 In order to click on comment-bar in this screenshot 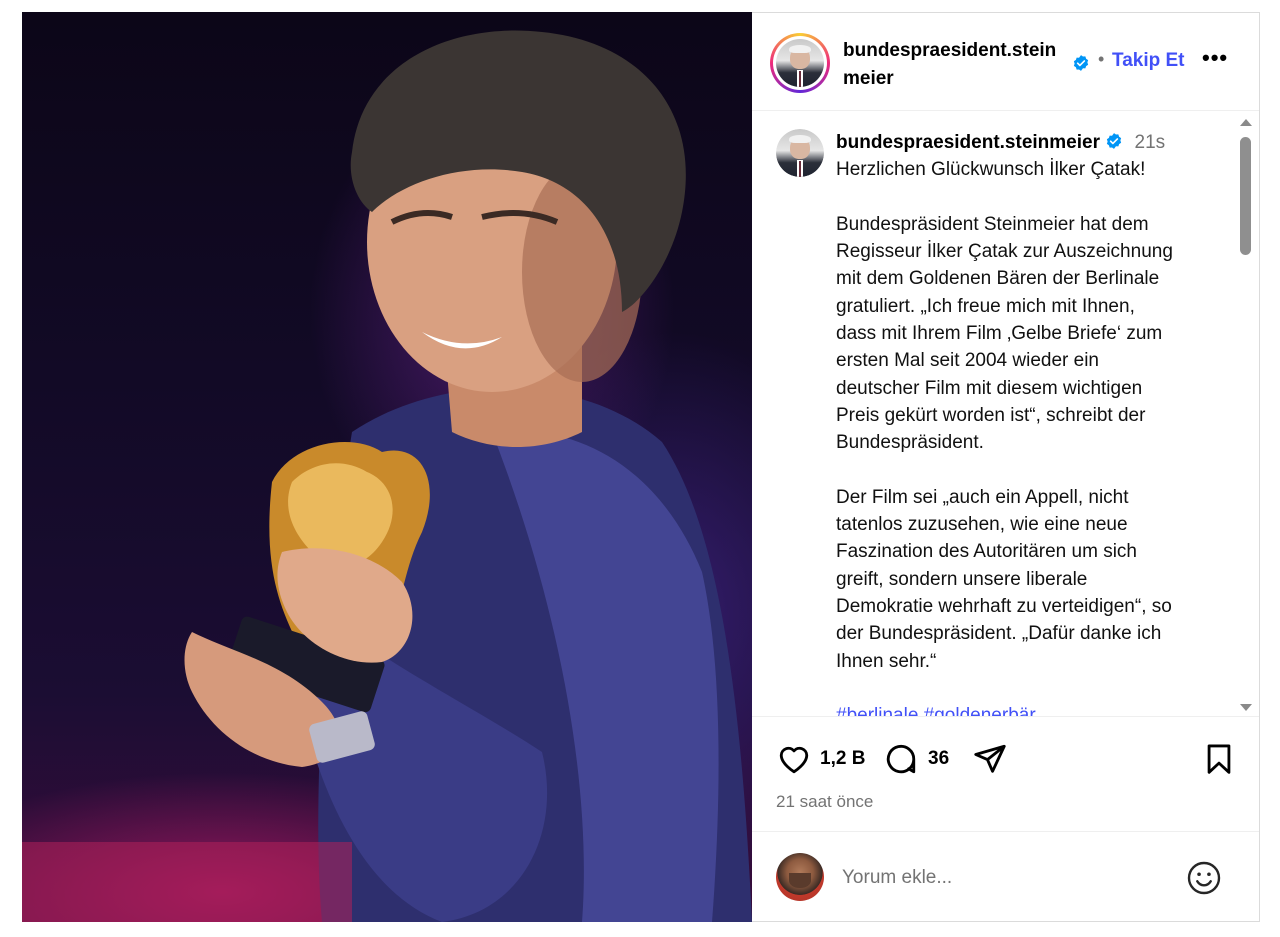, I will do `click(1005, 877)`.